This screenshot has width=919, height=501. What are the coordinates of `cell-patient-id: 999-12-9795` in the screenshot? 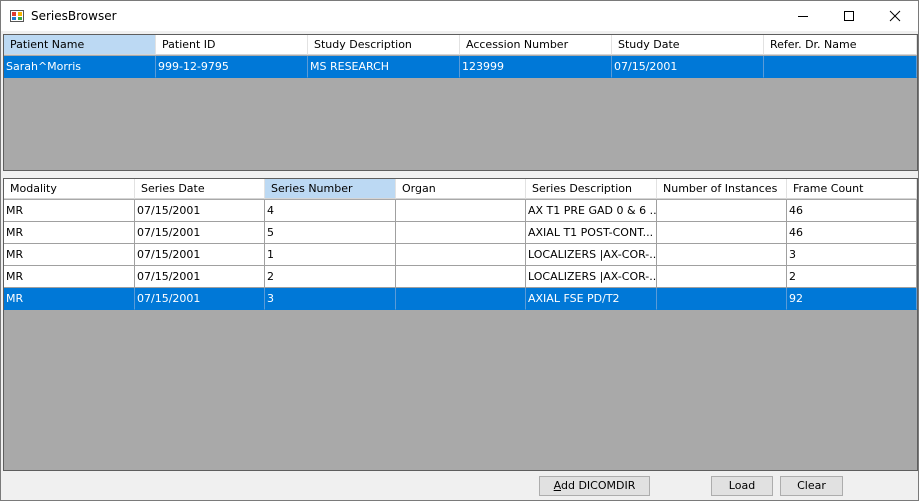 It's located at (232, 67).